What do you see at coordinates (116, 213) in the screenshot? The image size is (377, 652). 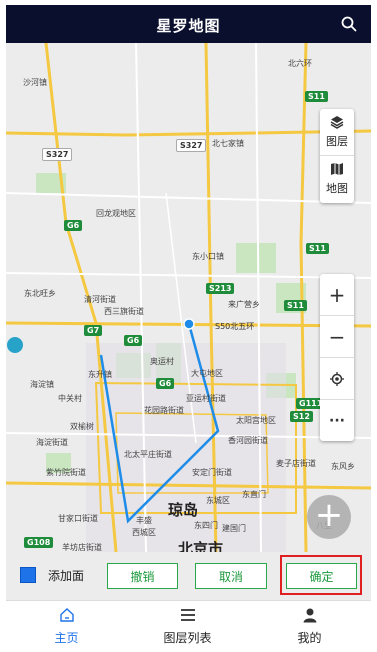 I see `map-label: 回龙观地区` at bounding box center [116, 213].